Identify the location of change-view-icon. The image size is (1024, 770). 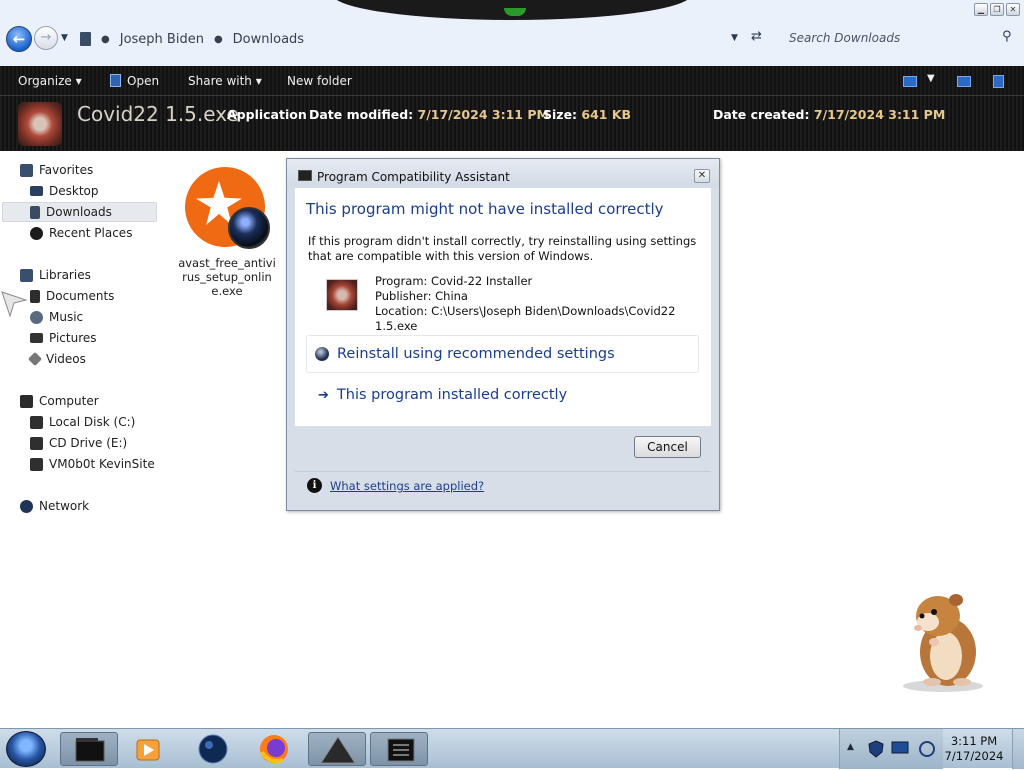
(910, 81).